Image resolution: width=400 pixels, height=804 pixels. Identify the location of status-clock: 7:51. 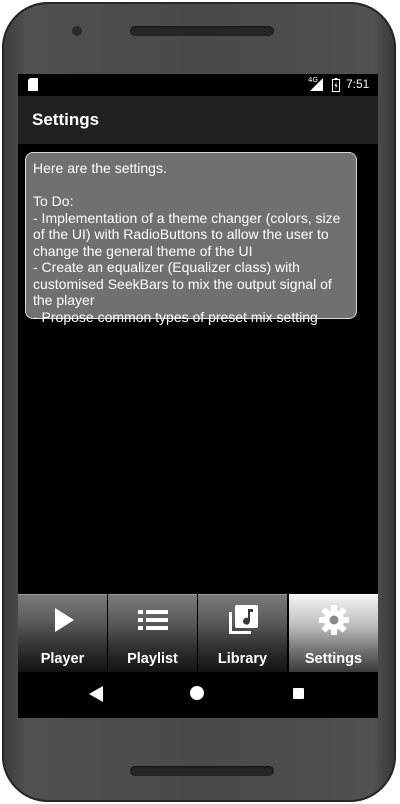
(358, 84).